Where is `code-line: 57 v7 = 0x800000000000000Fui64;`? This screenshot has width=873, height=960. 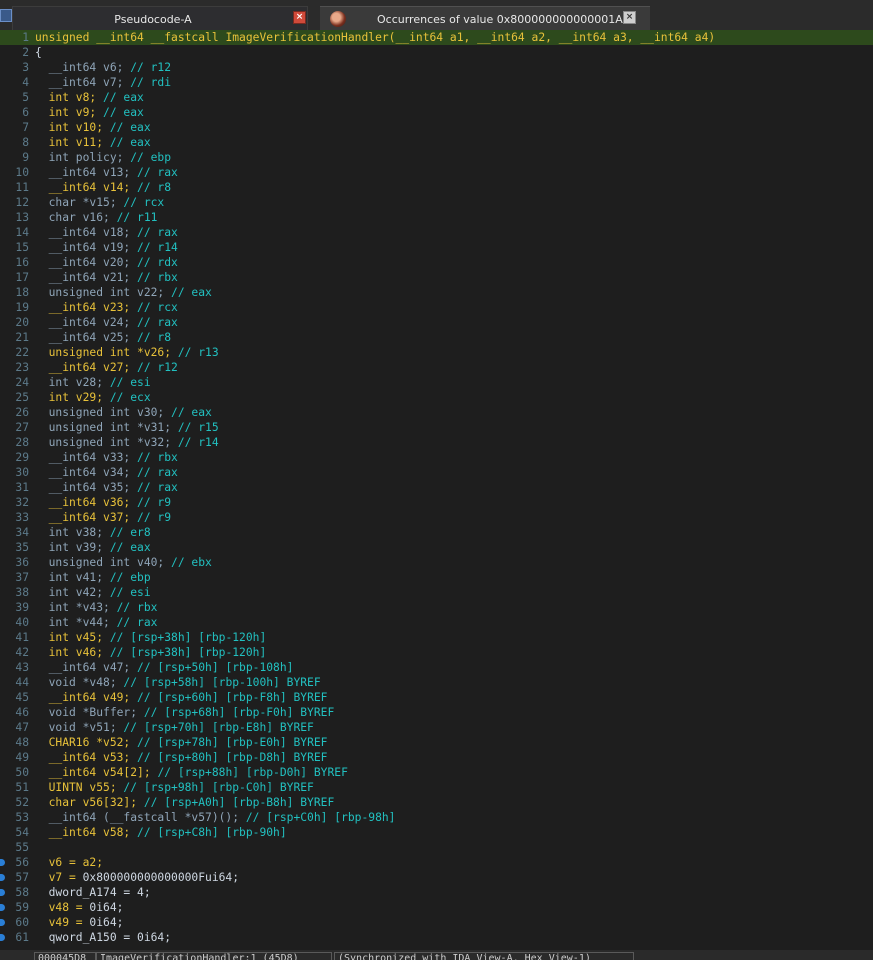
code-line: 57 v7 = 0x800000000000000Fui64; is located at coordinates (436, 877).